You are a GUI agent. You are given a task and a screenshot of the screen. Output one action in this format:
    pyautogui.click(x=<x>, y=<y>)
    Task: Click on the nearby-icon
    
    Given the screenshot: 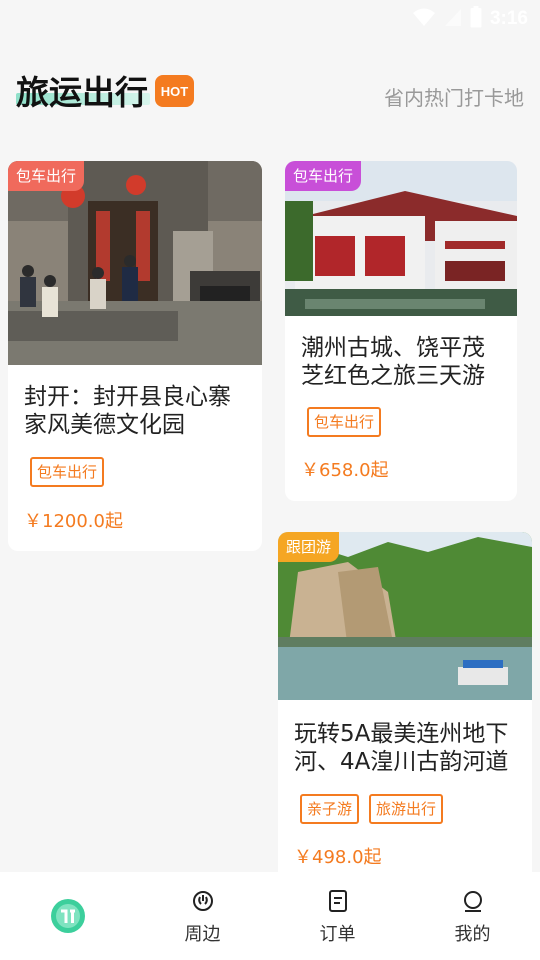 What is the action you would take?
    pyautogui.click(x=203, y=901)
    